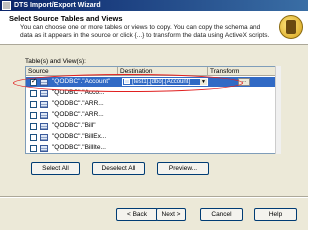 The width and height of the screenshot is (320, 240). Describe the element at coordinates (66, 18) in the screenshot. I see `page-title: Select Source Tables and Views` at that location.